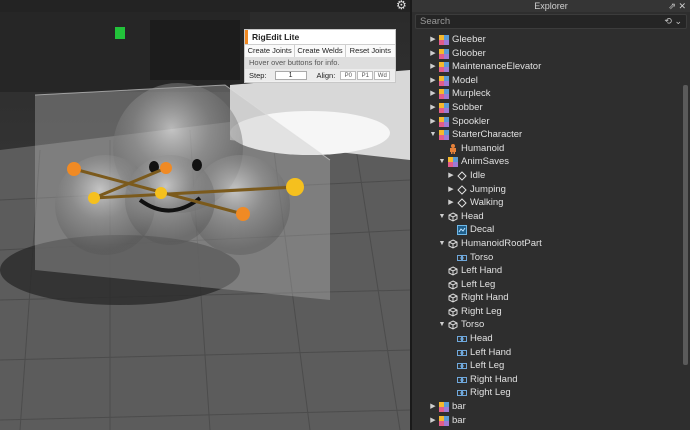  What do you see at coordinates (473, 325) in the screenshot?
I see `tree-item-label: Torso` at bounding box center [473, 325].